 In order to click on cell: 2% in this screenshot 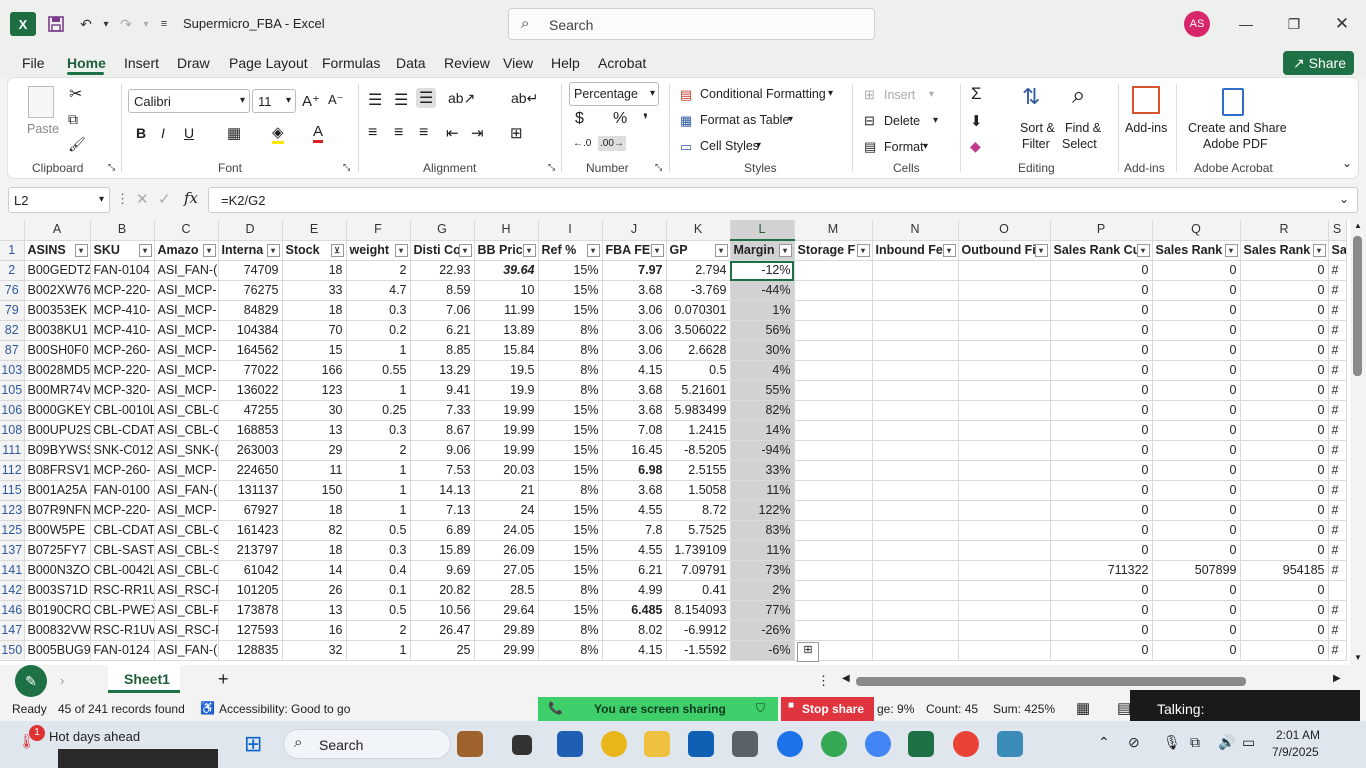, I will do `click(762, 590)`.